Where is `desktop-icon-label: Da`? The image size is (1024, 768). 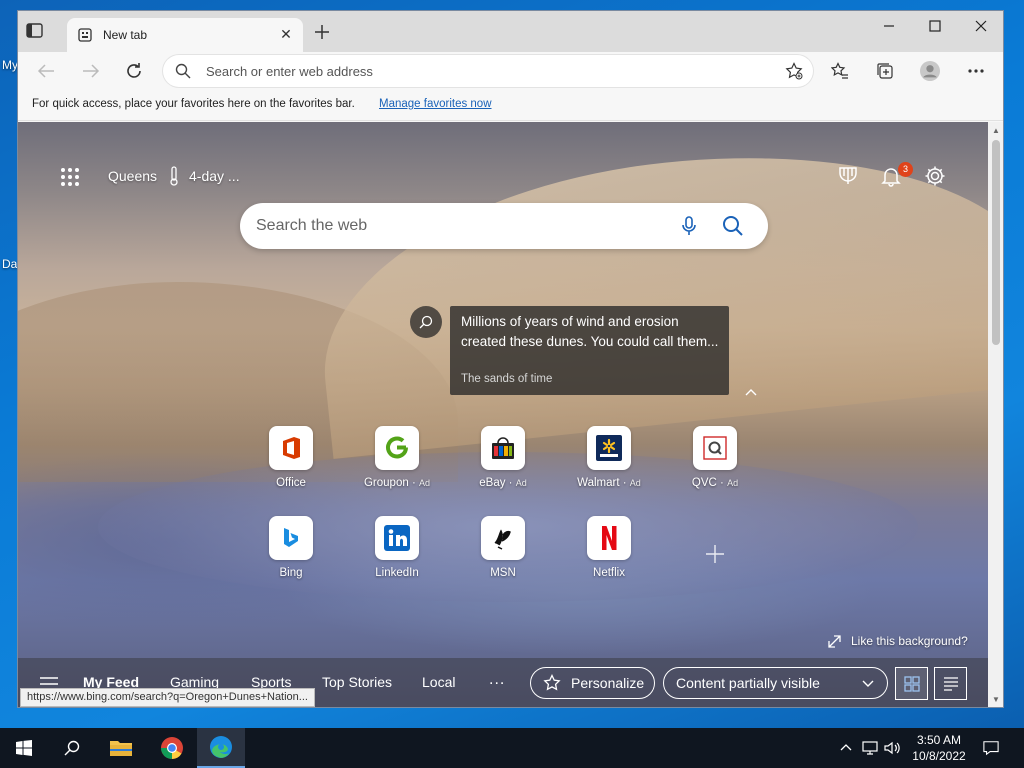 desktop-icon-label: Da is located at coordinates (9, 264).